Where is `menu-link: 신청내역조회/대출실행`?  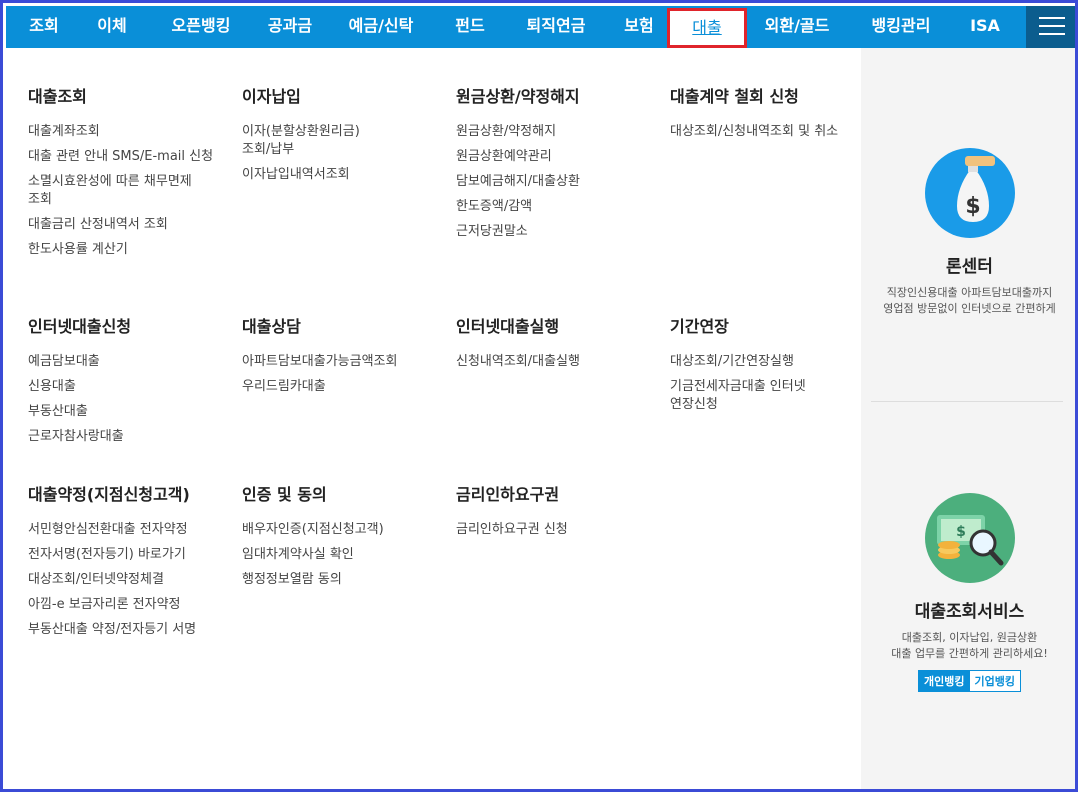
menu-link: 신청내역조회/대출실행 is located at coordinates (551, 362).